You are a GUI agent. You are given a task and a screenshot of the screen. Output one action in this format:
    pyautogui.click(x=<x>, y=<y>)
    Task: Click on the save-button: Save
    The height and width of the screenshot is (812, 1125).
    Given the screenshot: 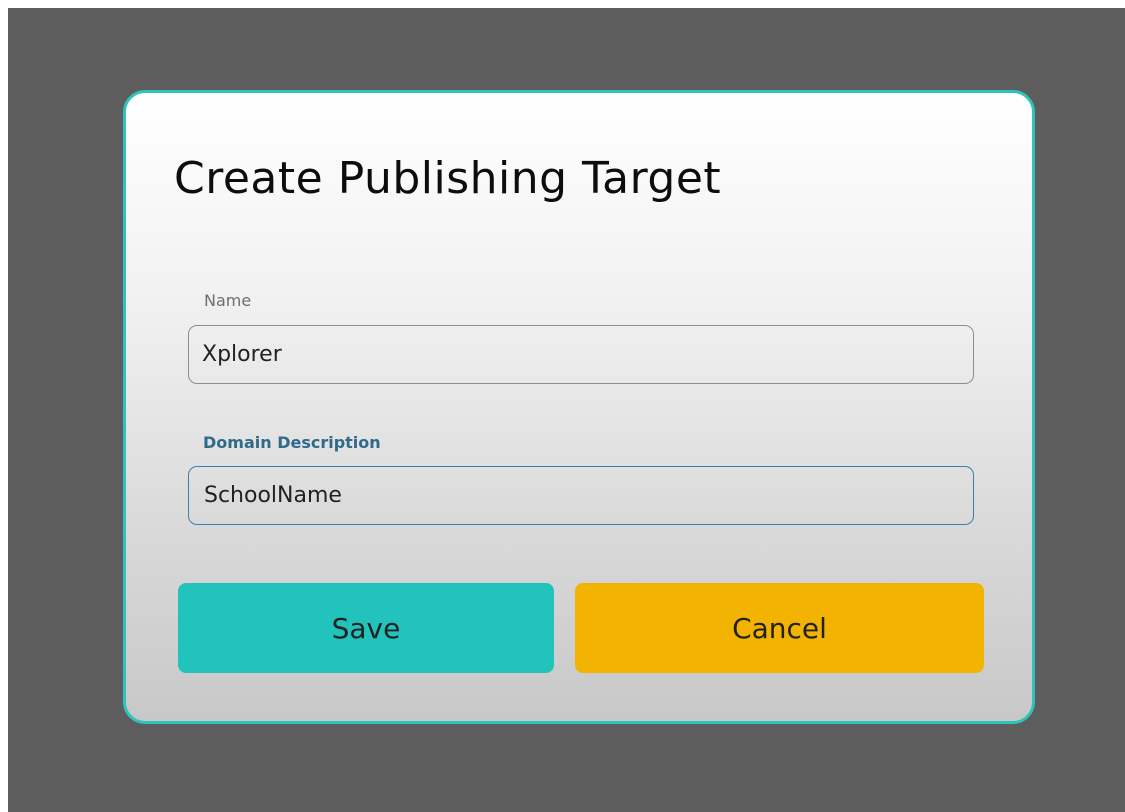 What is the action you would take?
    pyautogui.click(x=366, y=628)
    